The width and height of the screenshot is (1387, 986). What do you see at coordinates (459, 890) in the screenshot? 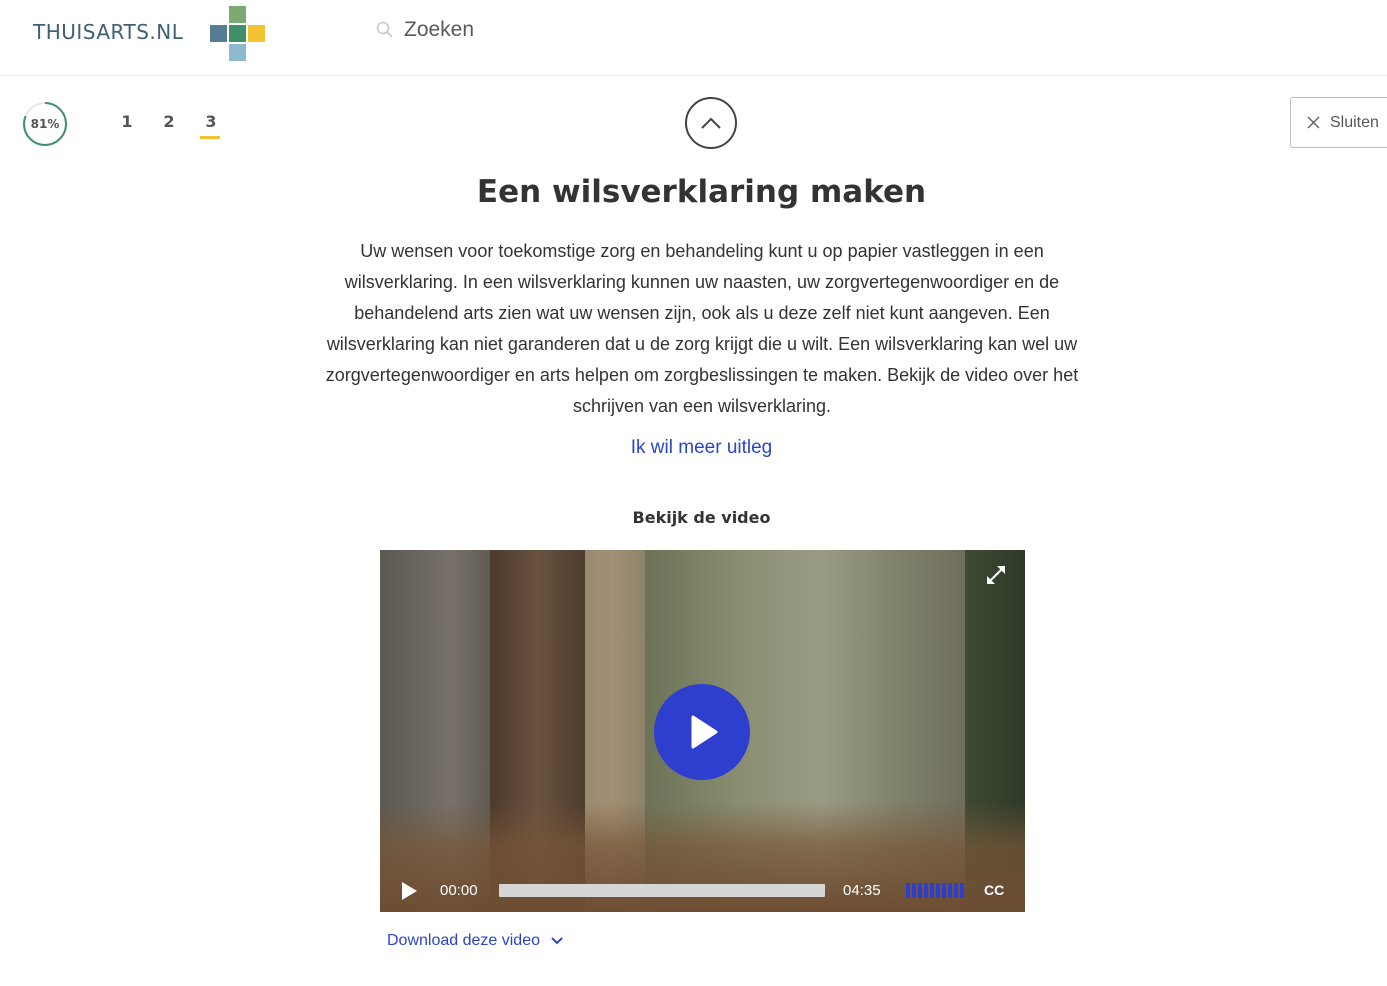
I see `current-time: 00:00` at bounding box center [459, 890].